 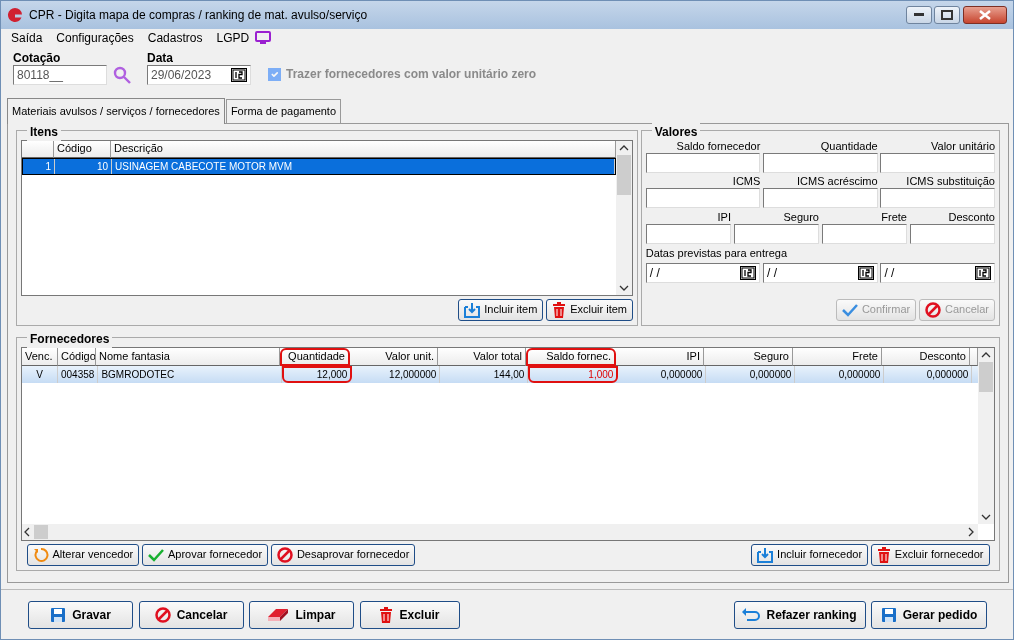 I want to click on column-header: Venc., so click(x=40, y=356).